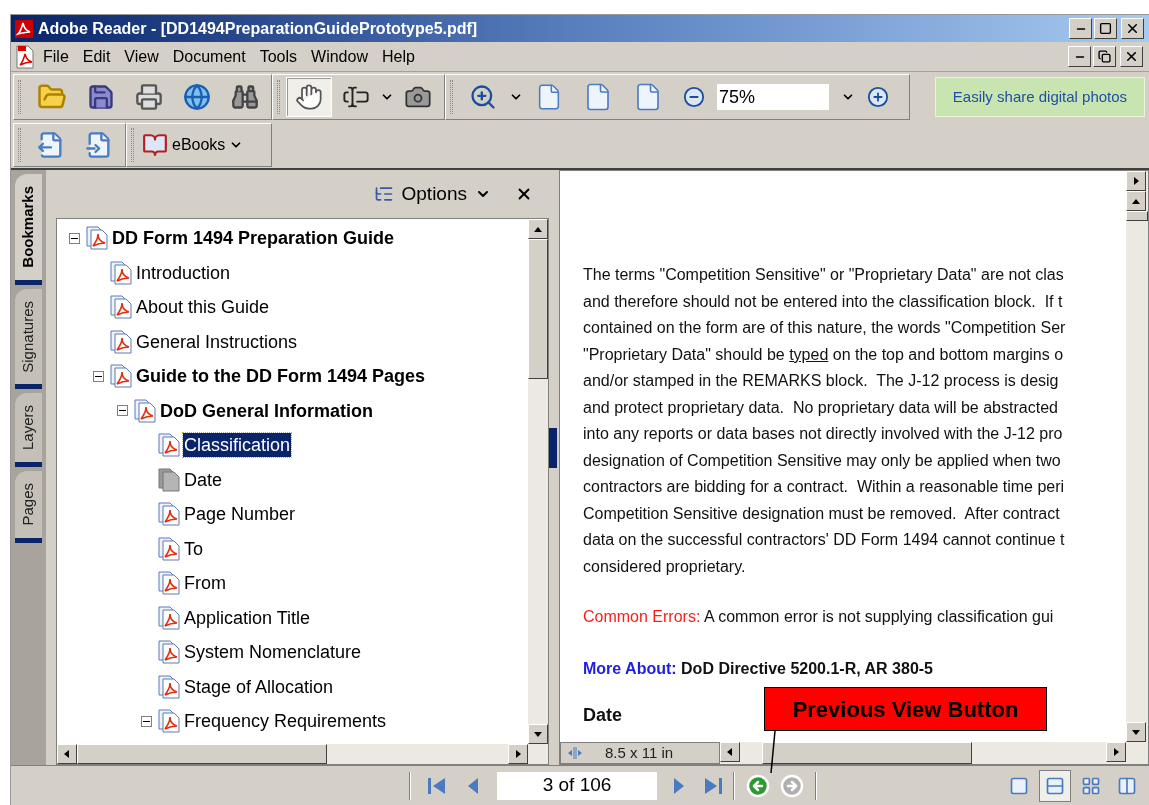  I want to click on document-restore-button, so click(1104, 56).